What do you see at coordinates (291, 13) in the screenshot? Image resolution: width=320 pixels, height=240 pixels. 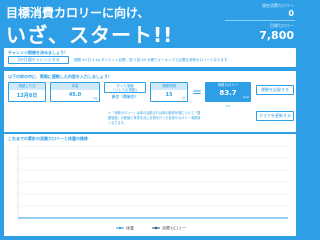 I see `current-calorie-value: 0` at bounding box center [291, 13].